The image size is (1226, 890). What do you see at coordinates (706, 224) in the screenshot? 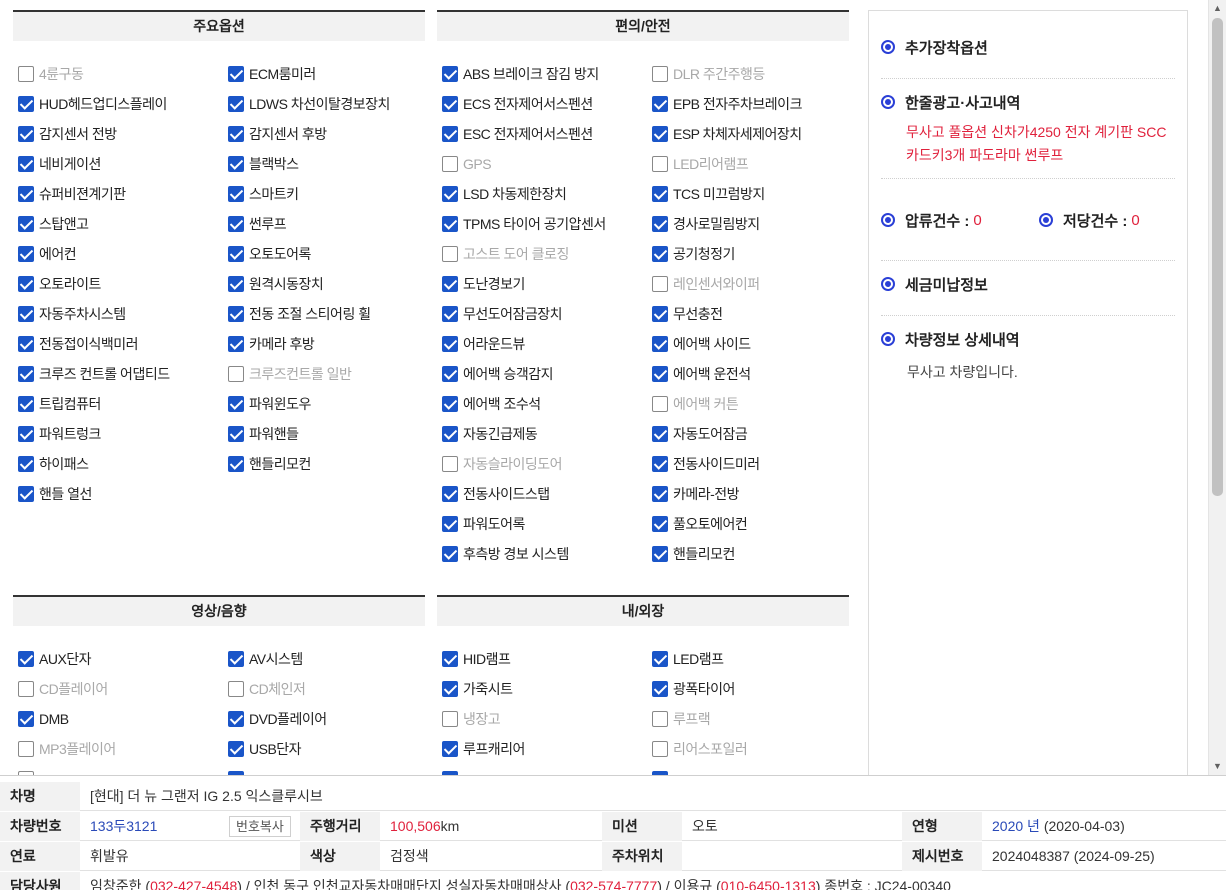
I see `option-item: 경사로밀림방지` at bounding box center [706, 224].